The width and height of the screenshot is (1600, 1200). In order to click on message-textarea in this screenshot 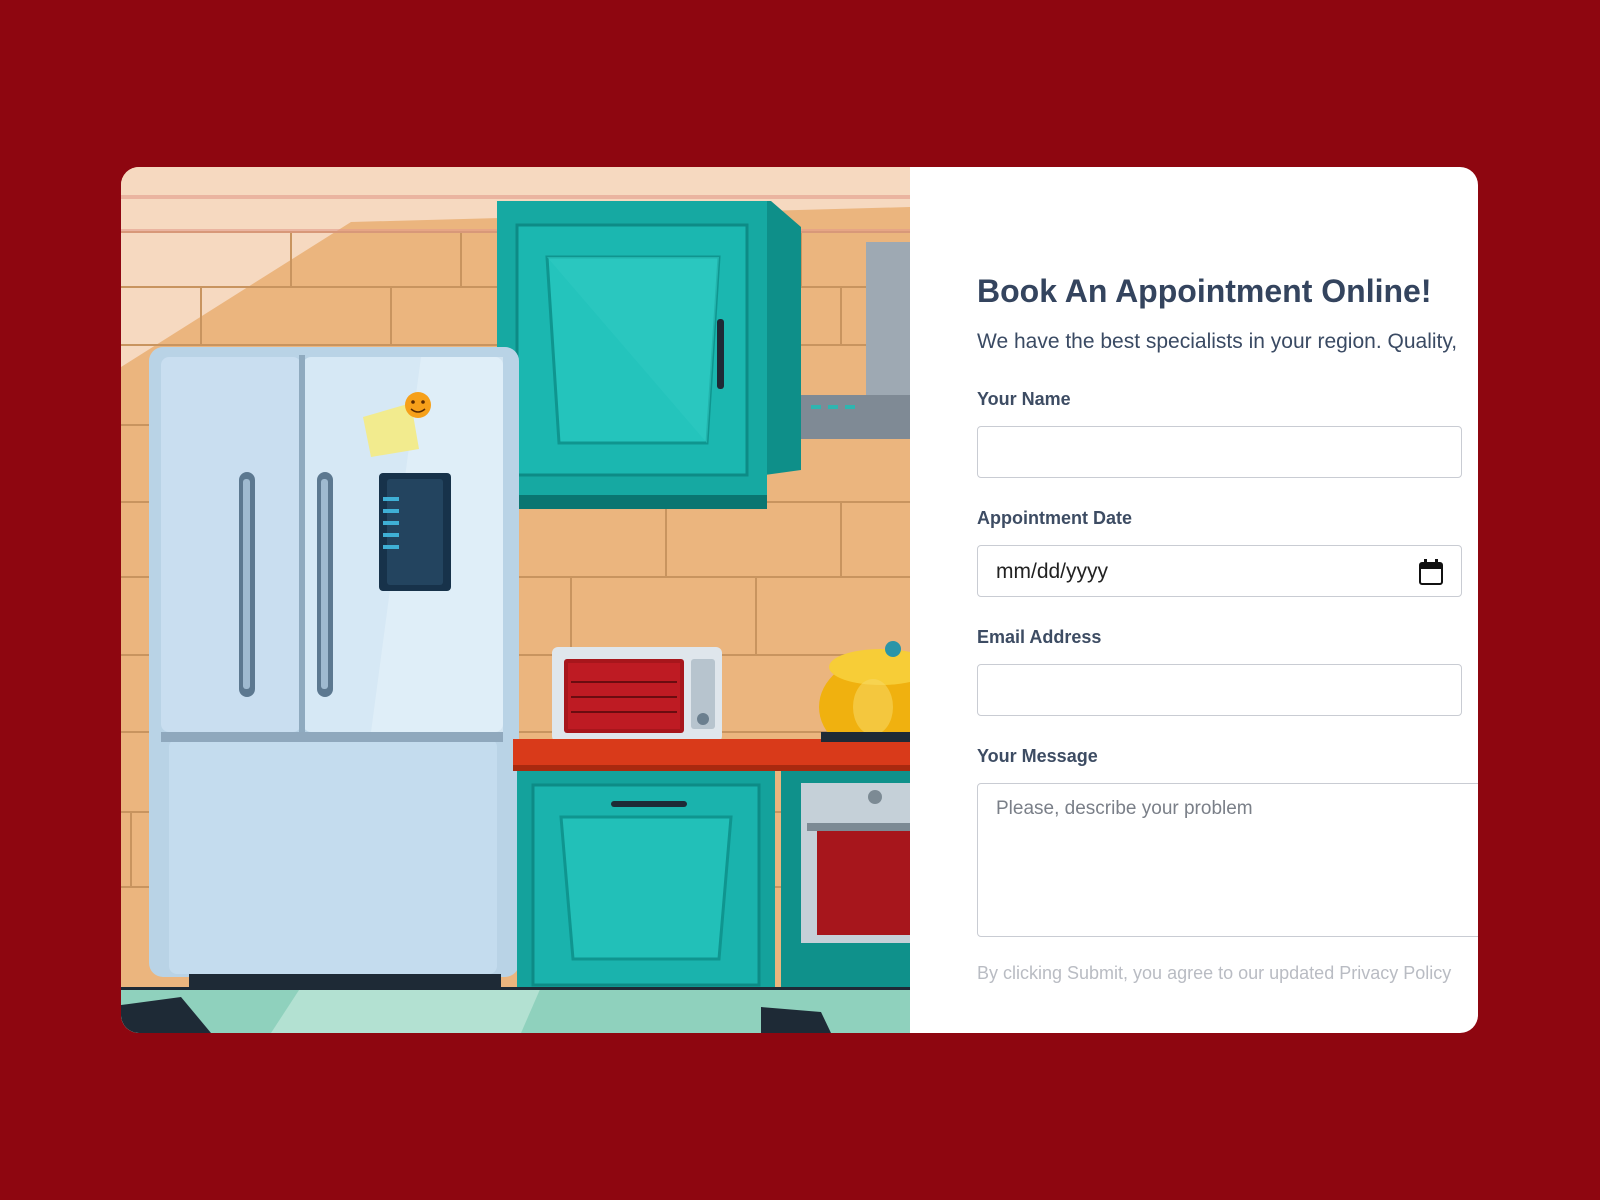, I will do `click(1227, 860)`.